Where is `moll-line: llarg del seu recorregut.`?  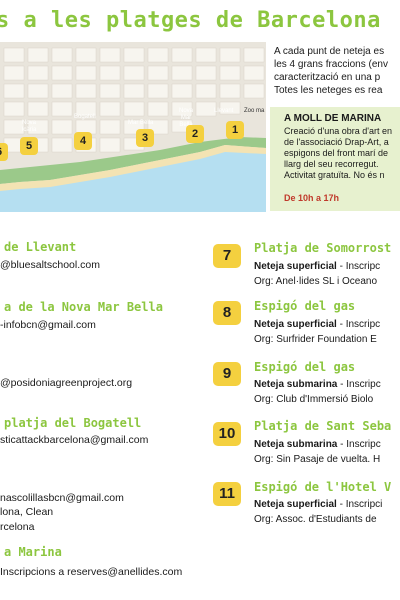 moll-line: llarg del seu recorregut. is located at coordinates (331, 164).